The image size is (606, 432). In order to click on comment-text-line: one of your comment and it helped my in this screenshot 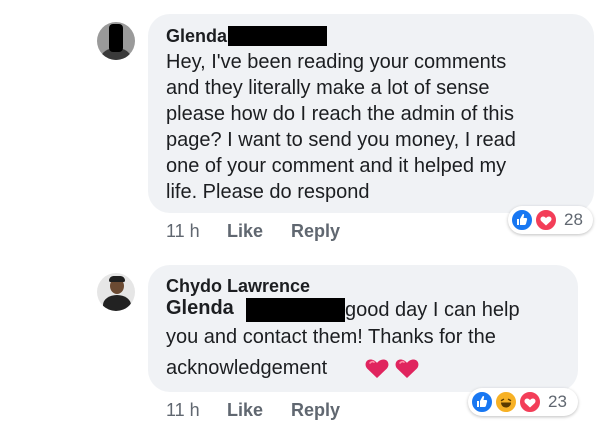, I will do `click(336, 166)`.